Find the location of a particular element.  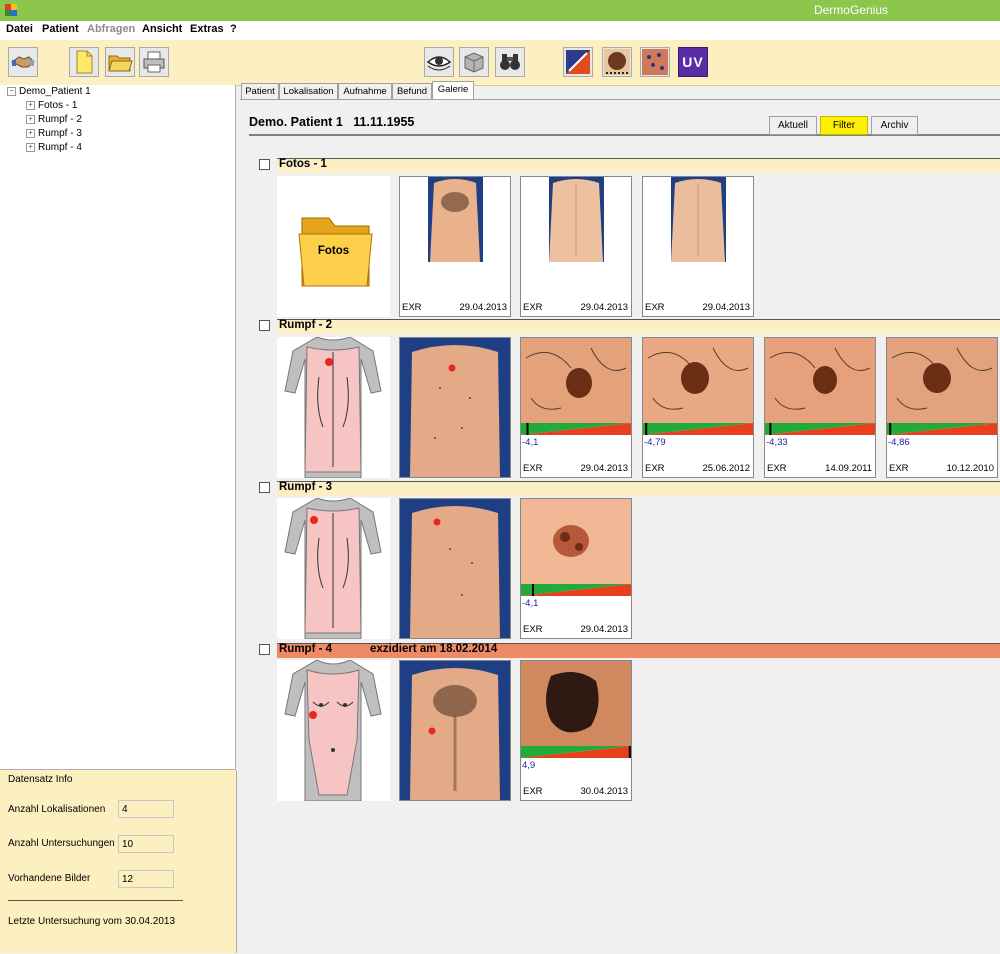

score-value: 4,9 is located at coordinates (529, 765).